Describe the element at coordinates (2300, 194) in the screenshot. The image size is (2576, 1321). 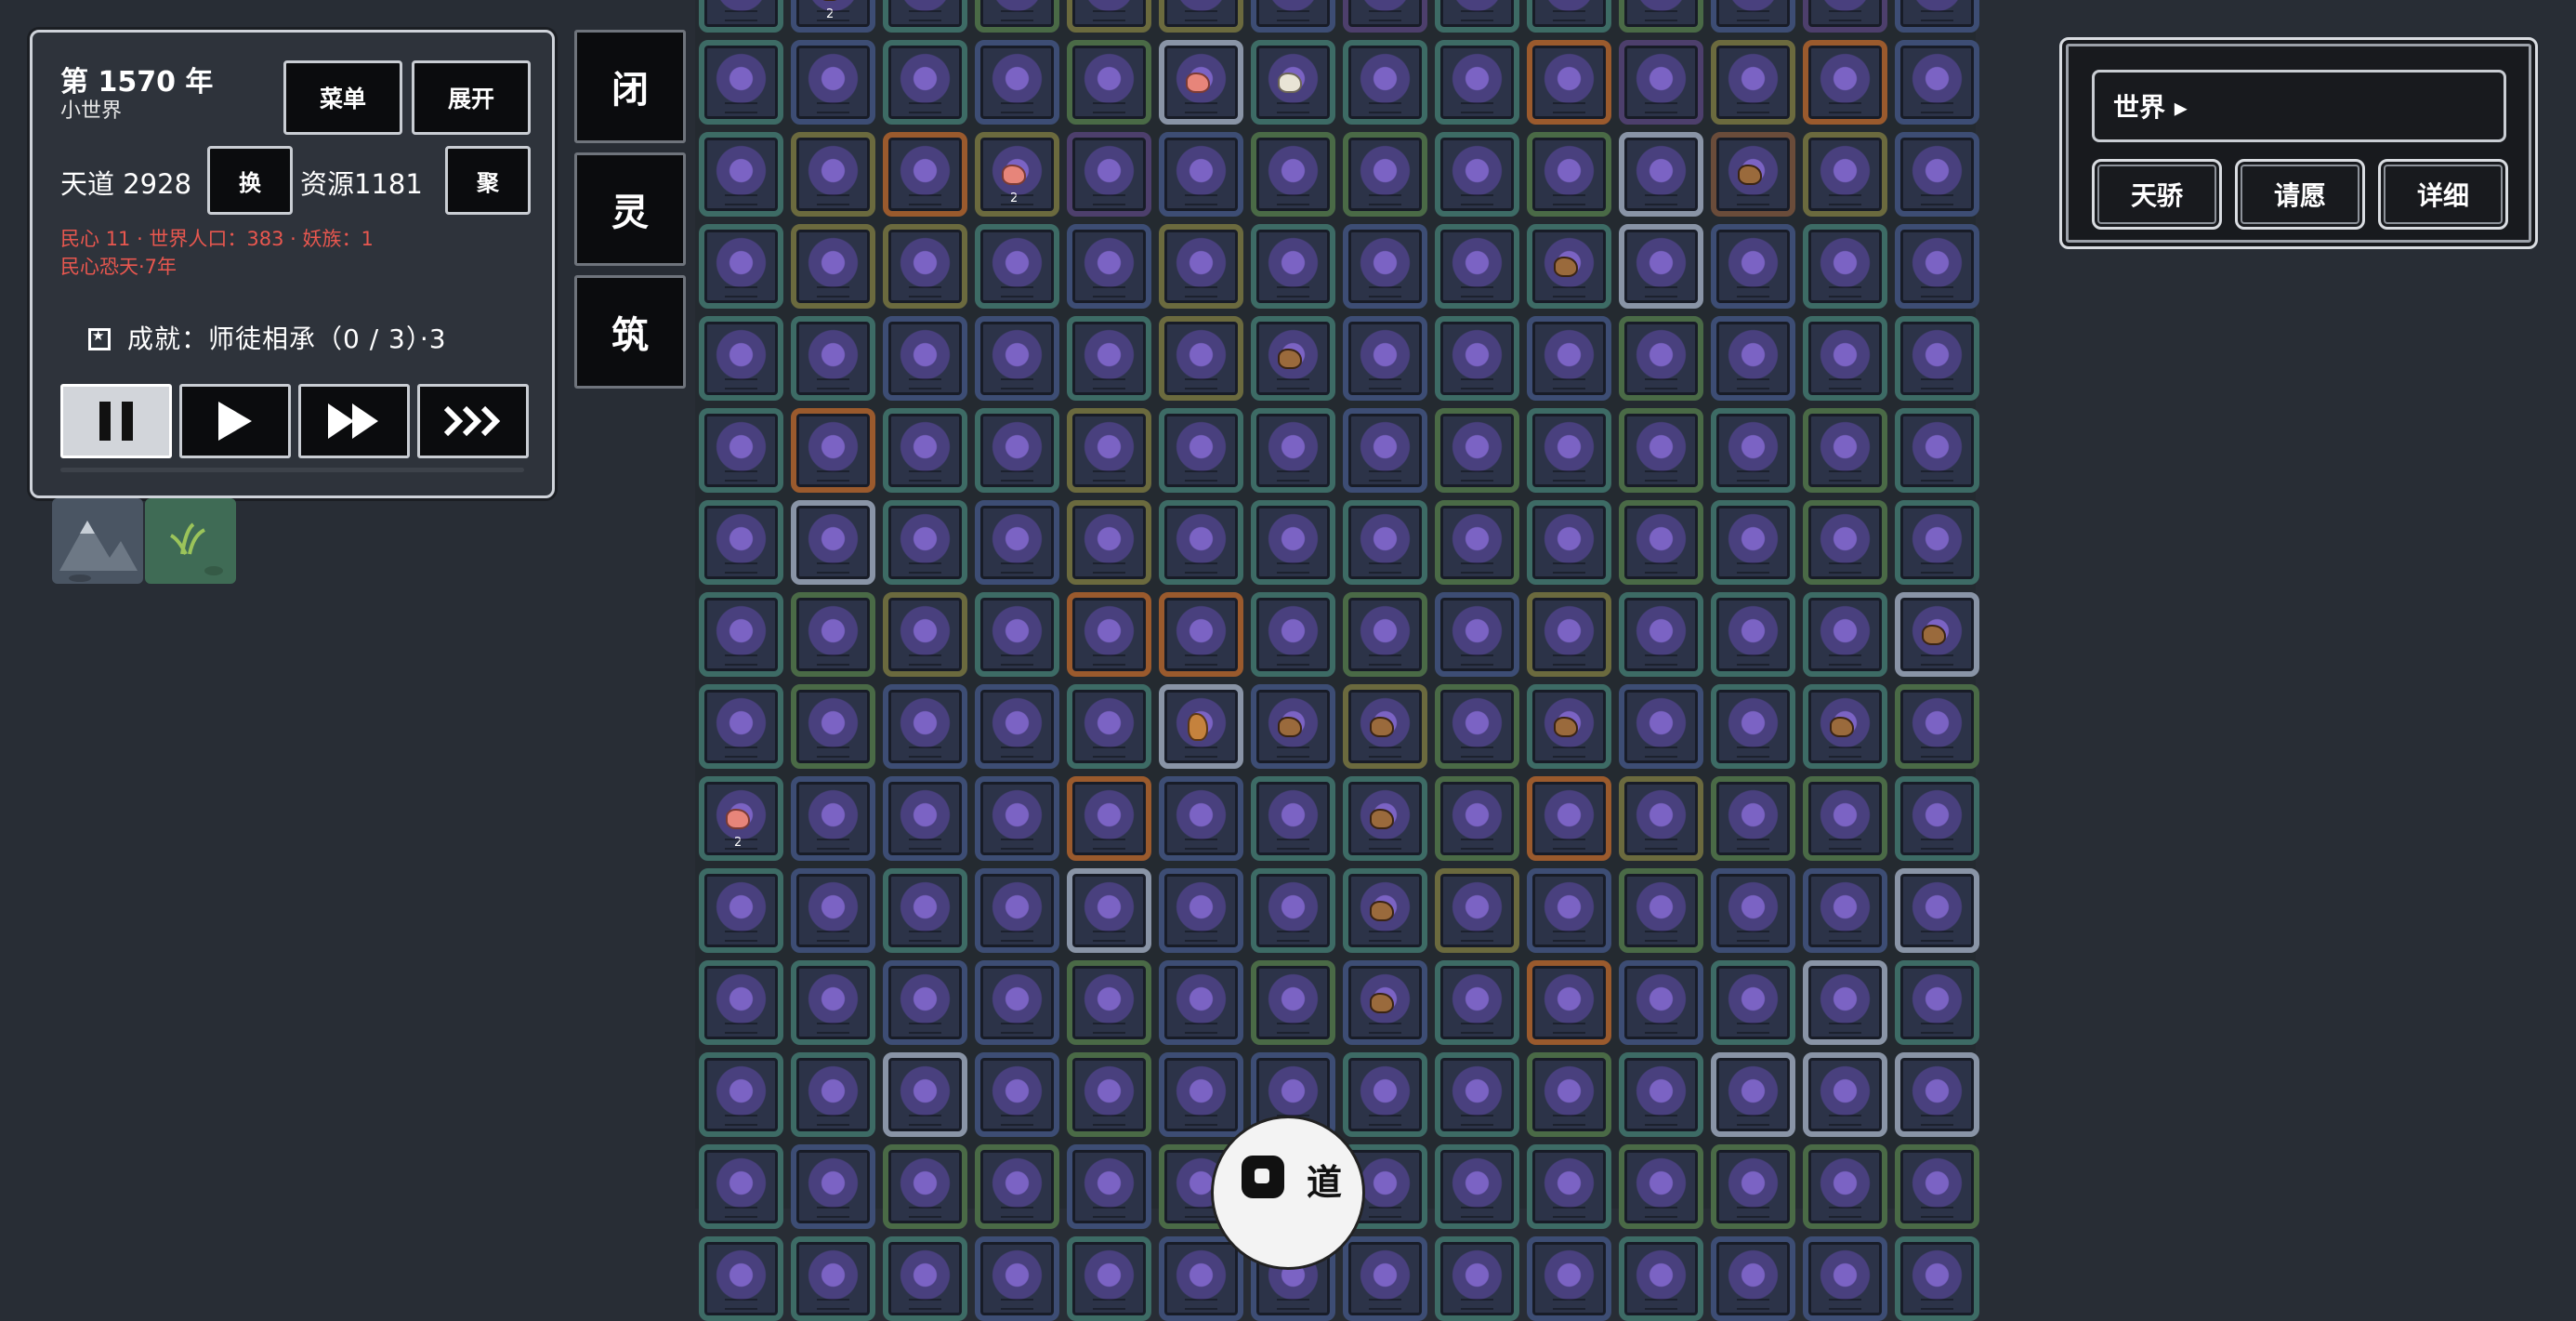
I see `petition-button: 请愿` at that location.